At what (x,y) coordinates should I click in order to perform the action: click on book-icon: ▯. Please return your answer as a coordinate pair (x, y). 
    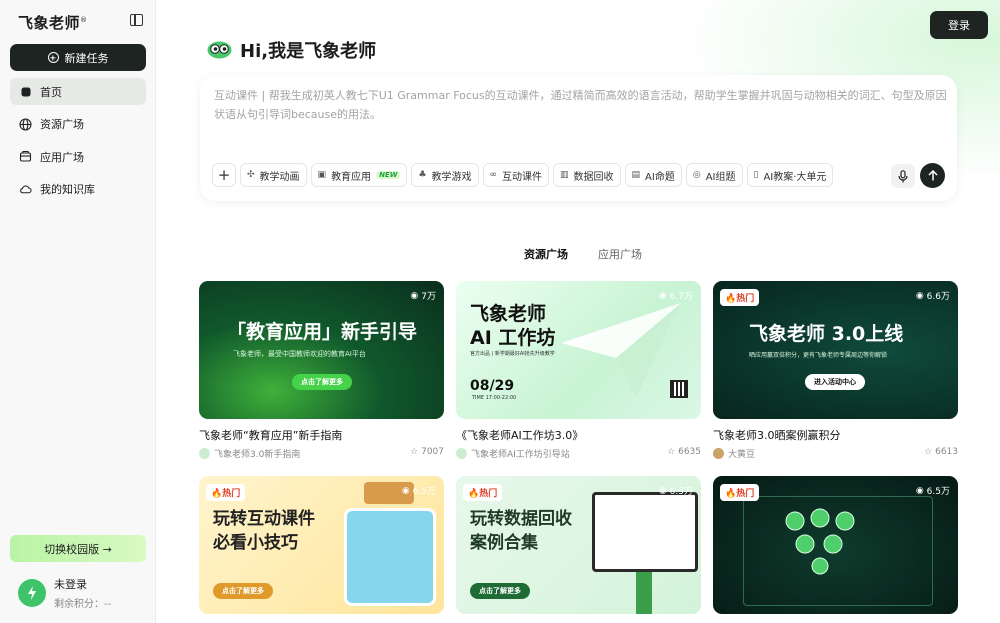
    Looking at the image, I should click on (756, 175).